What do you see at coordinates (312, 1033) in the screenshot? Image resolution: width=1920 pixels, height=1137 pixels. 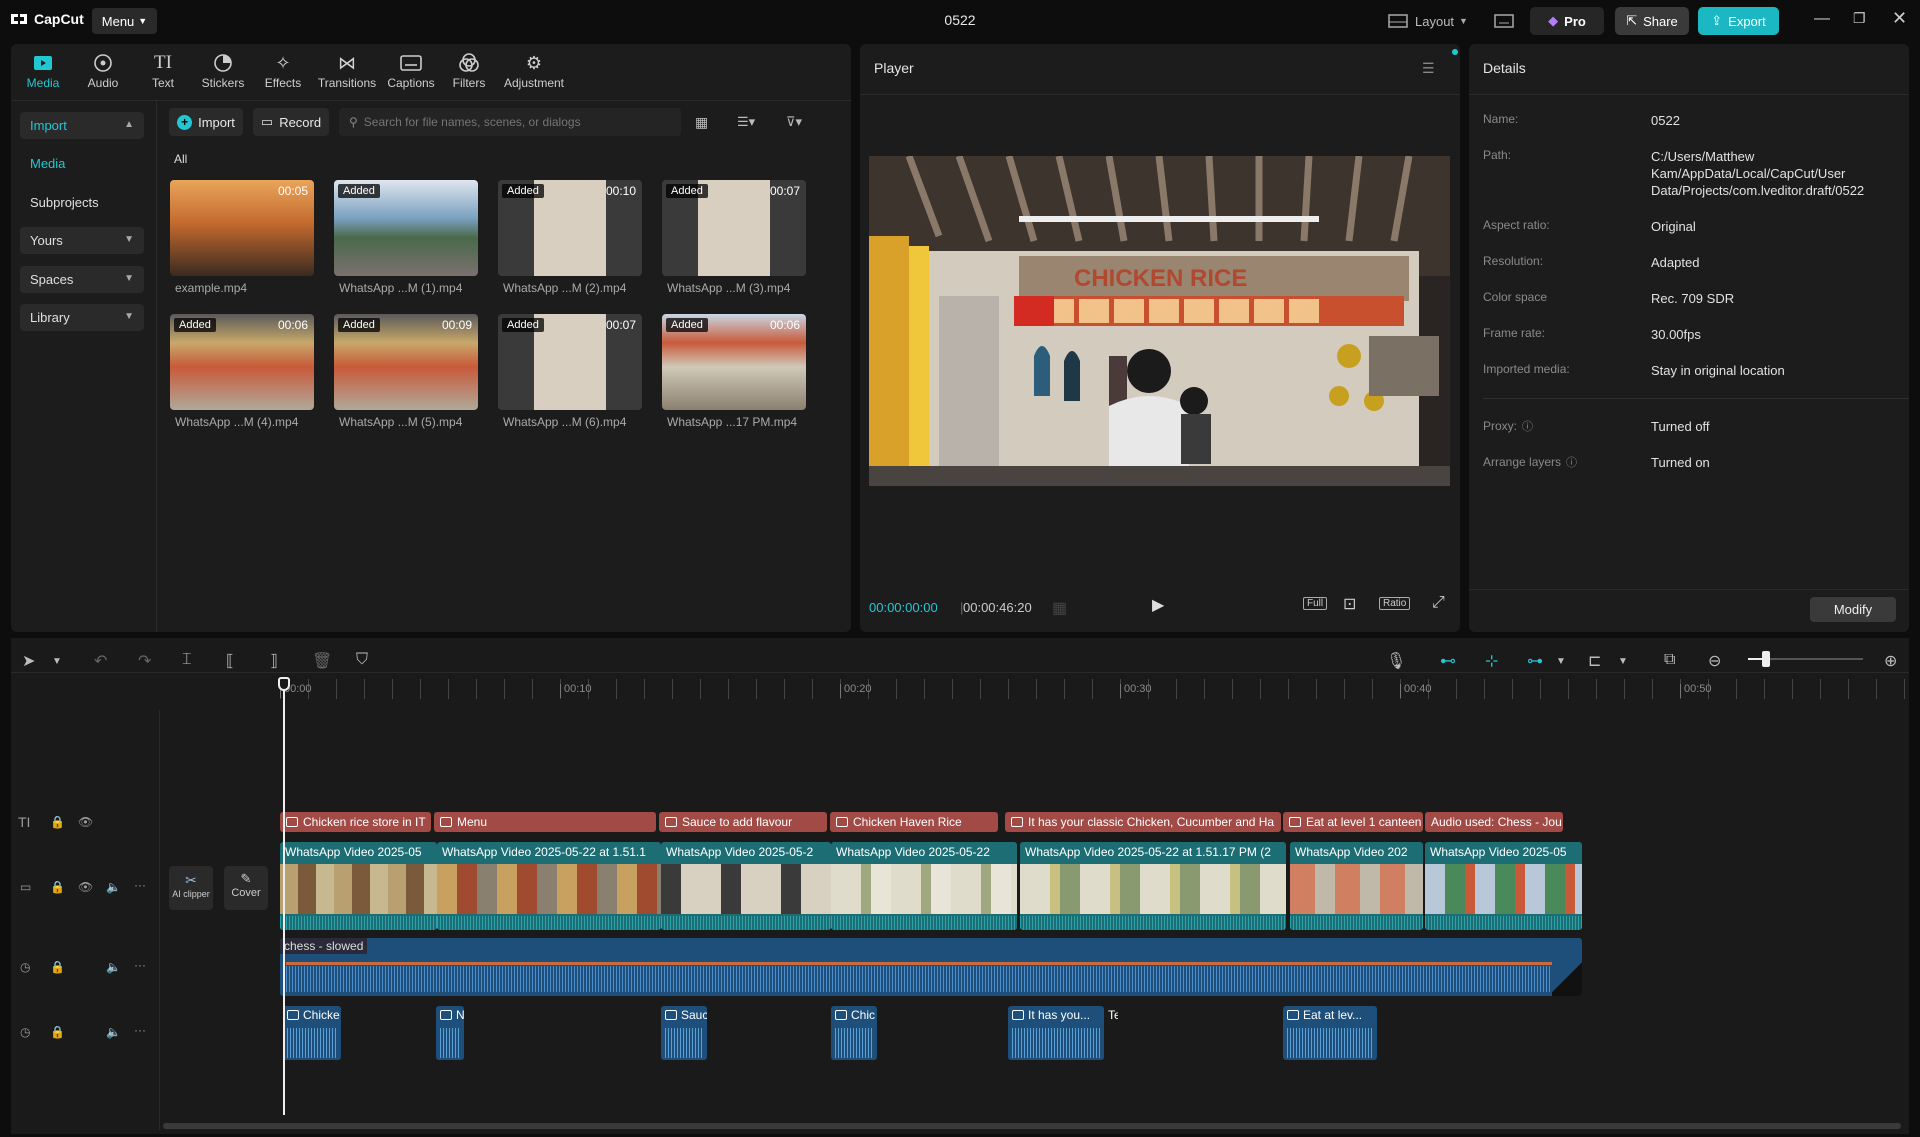 I see `tts-clip: Chicke` at bounding box center [312, 1033].